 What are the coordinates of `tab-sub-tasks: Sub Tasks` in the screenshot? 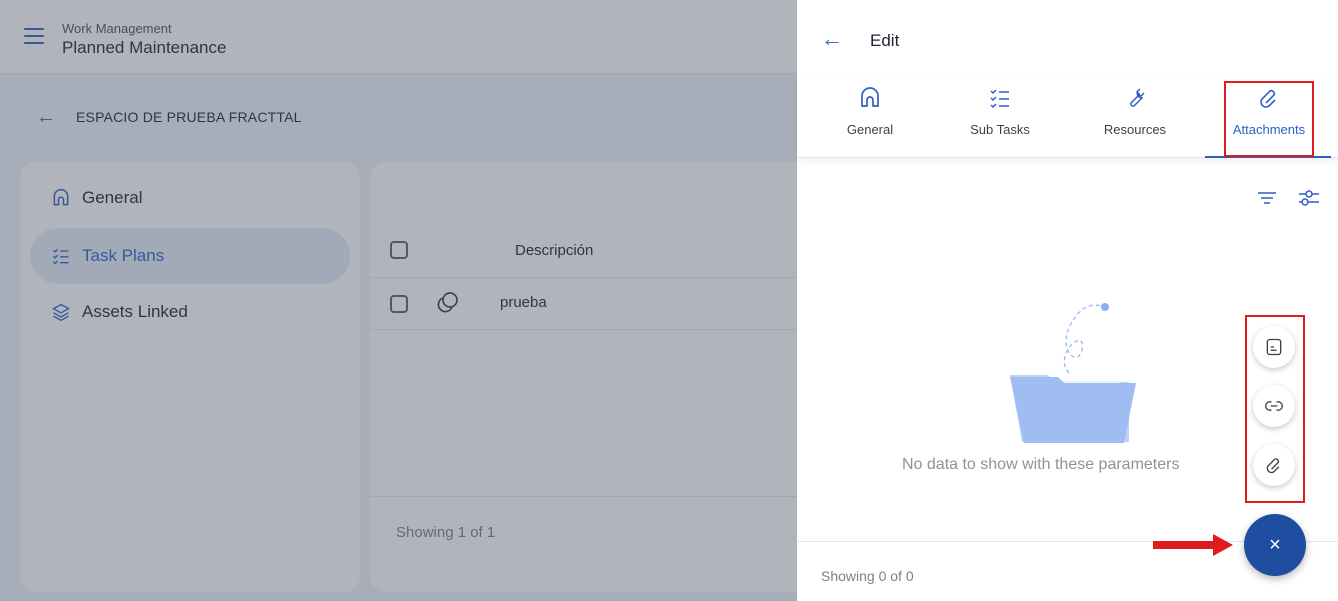 It's located at (1000, 117).